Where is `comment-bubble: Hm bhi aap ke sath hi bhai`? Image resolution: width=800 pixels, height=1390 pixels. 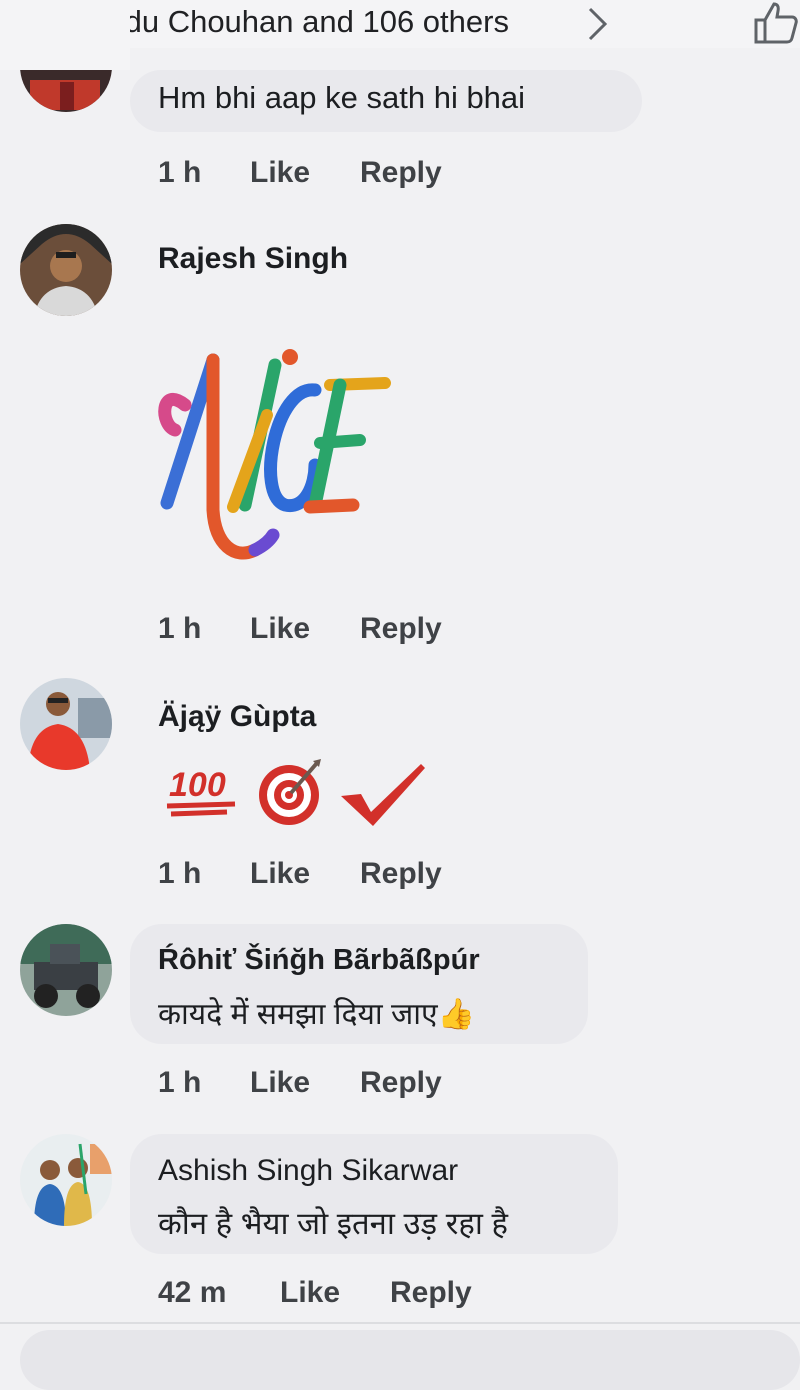 comment-bubble: Hm bhi aap ke sath hi bhai is located at coordinates (386, 101).